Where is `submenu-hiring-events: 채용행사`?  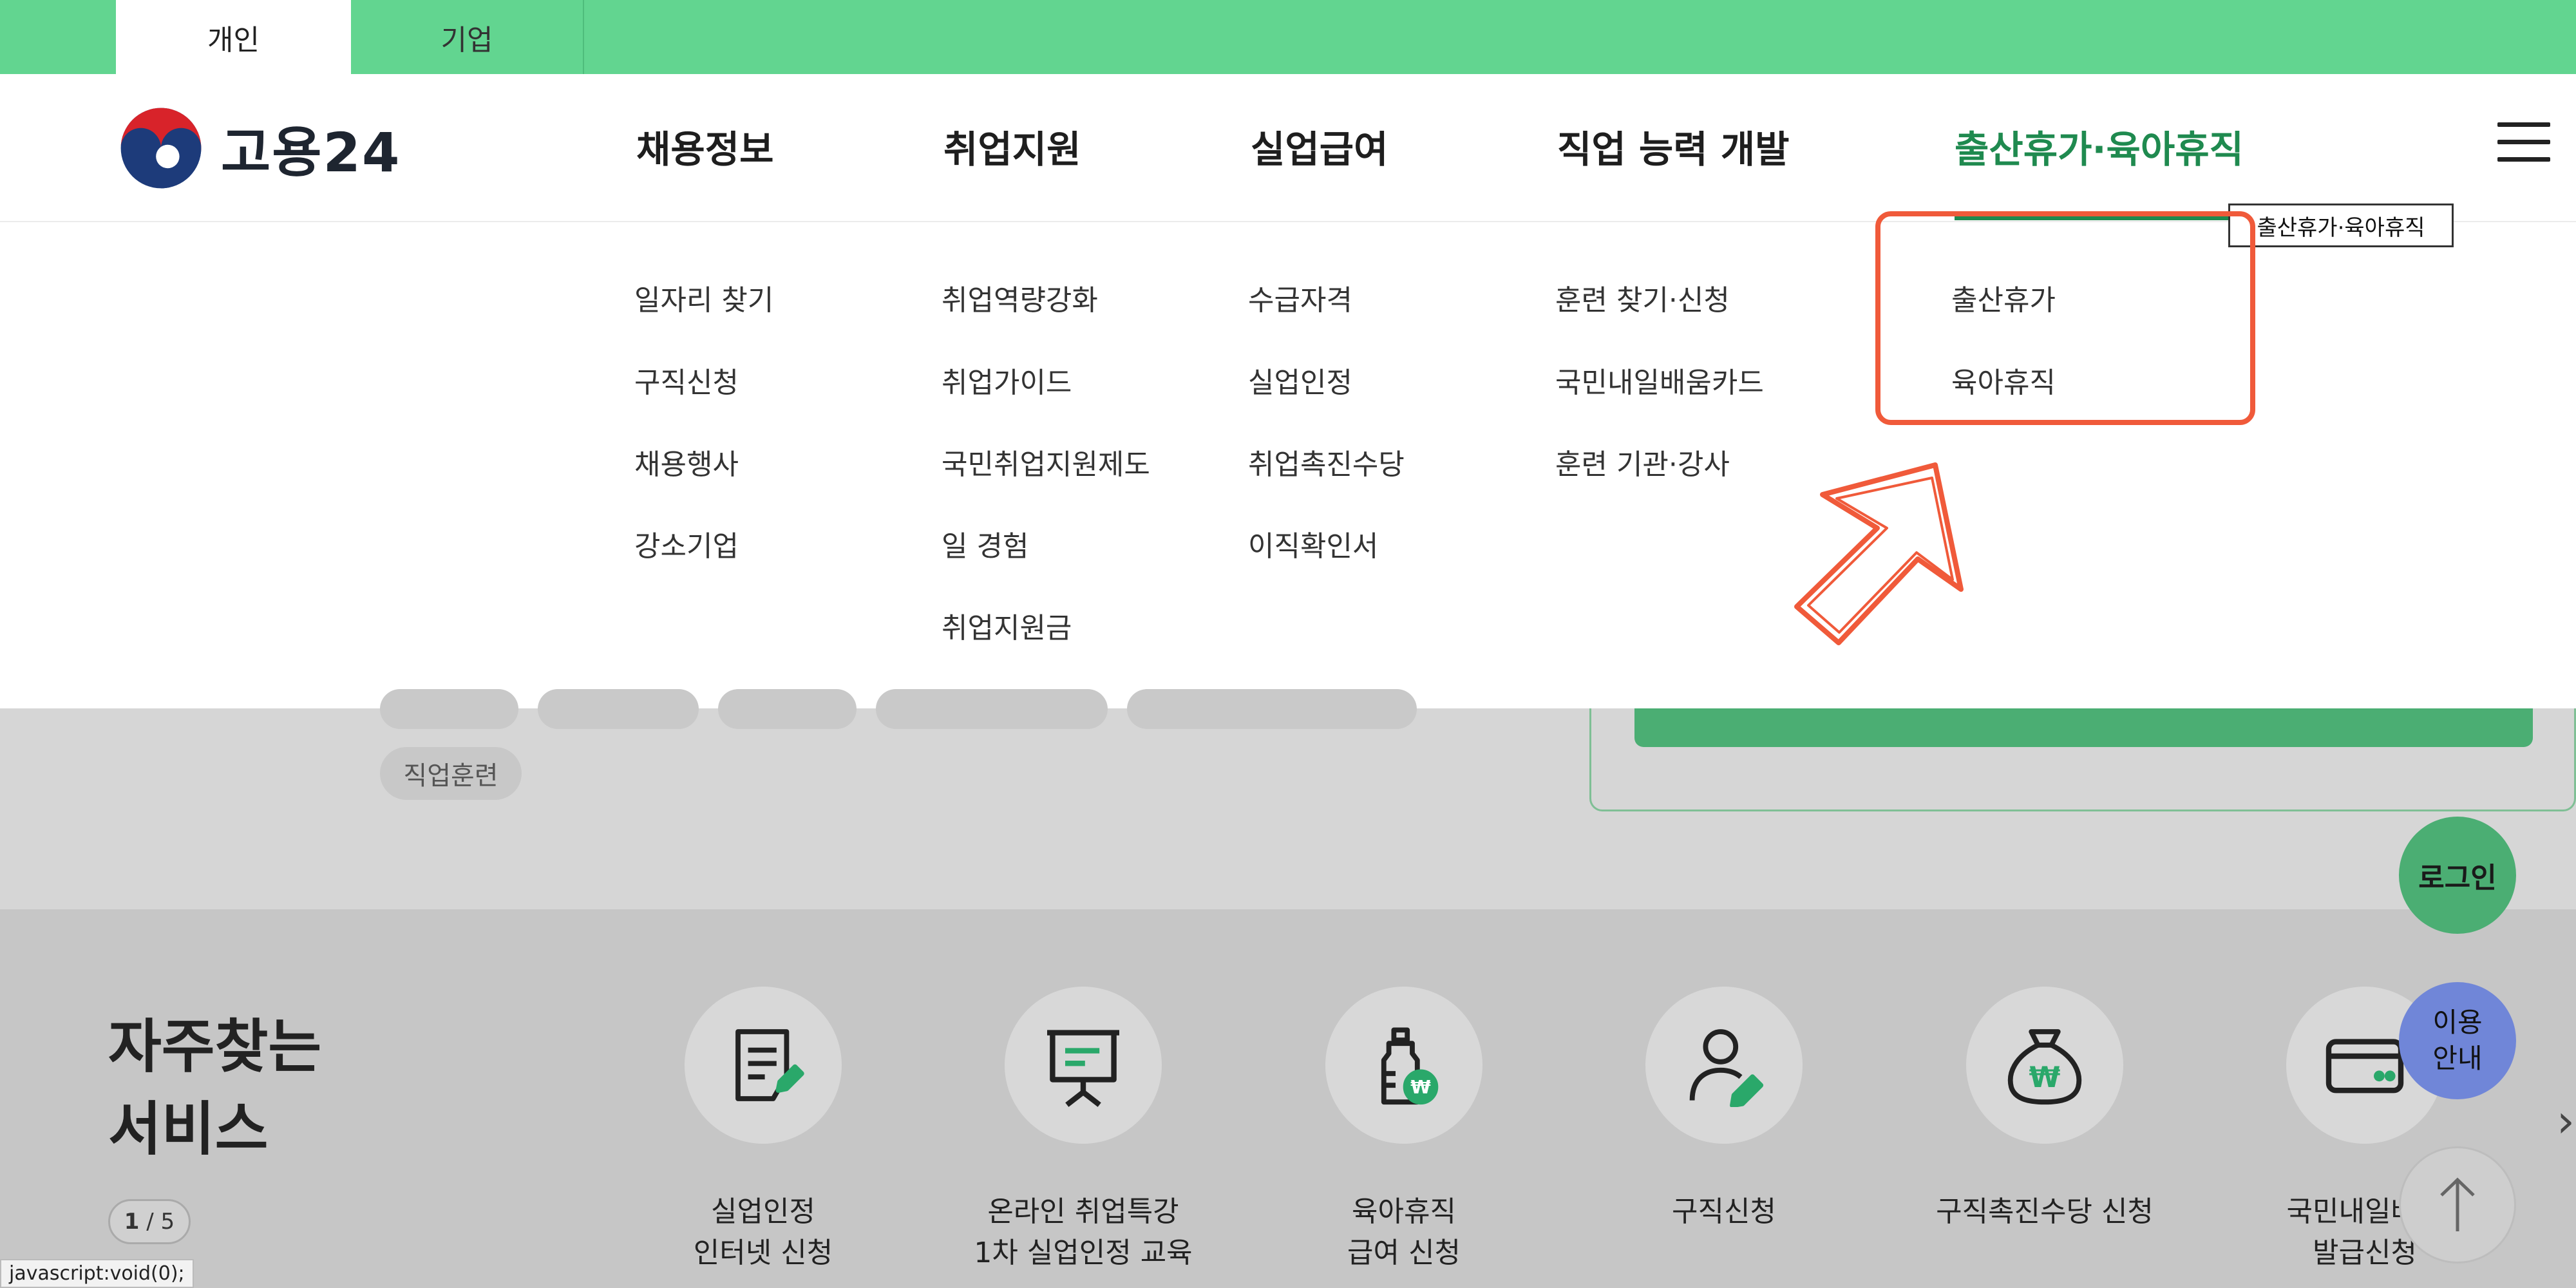
submenu-hiring-events: 채용행사 is located at coordinates (686, 462).